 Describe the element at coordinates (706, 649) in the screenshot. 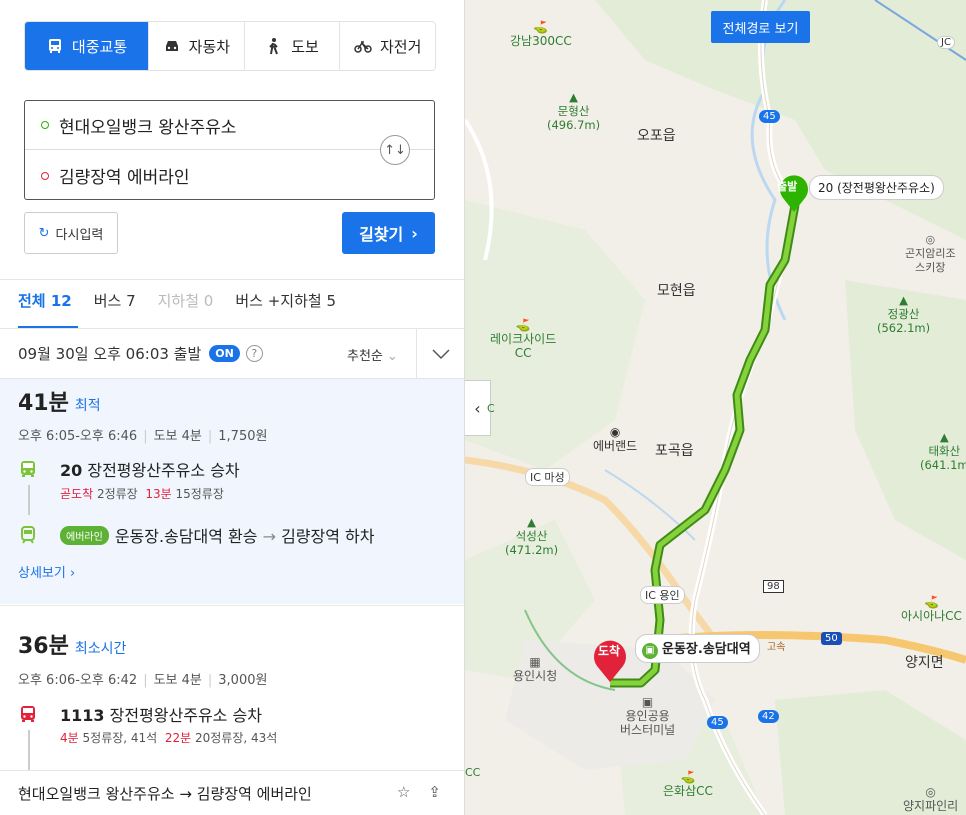

I see `end-label-text: 운동장.송담대역` at that location.